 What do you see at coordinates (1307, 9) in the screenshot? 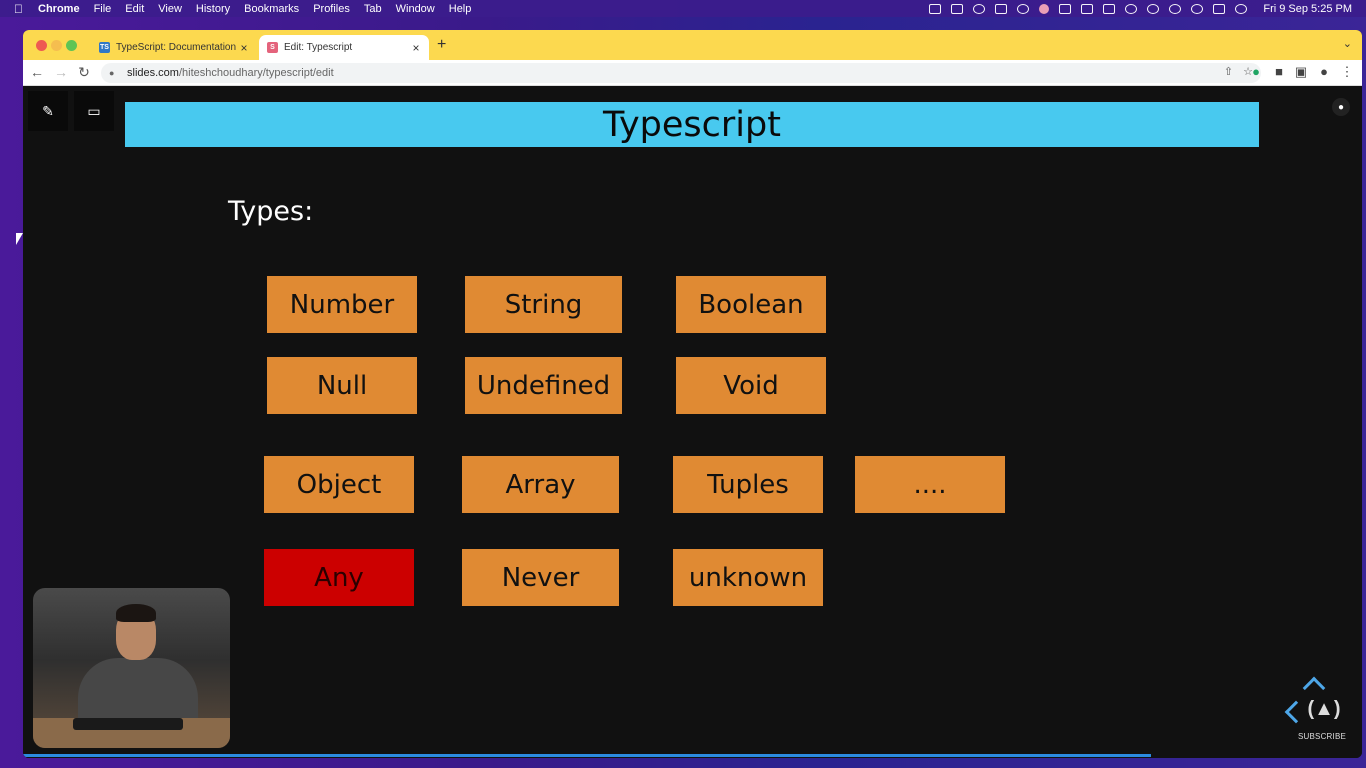
I see `menu-clock: Fri 9 Sep 5:25 PM` at bounding box center [1307, 9].